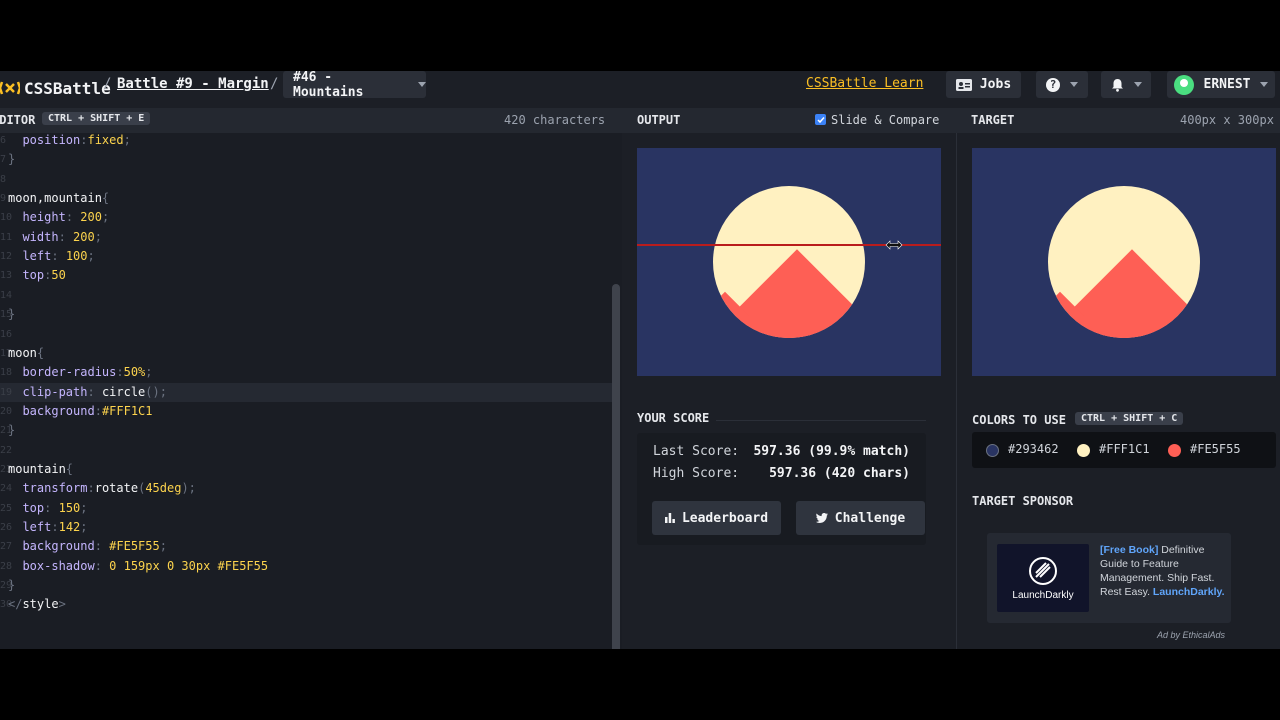 The height and width of the screenshot is (720, 1280). Describe the element at coordinates (40, 236) in the screenshot. I see `code-token: width` at that location.